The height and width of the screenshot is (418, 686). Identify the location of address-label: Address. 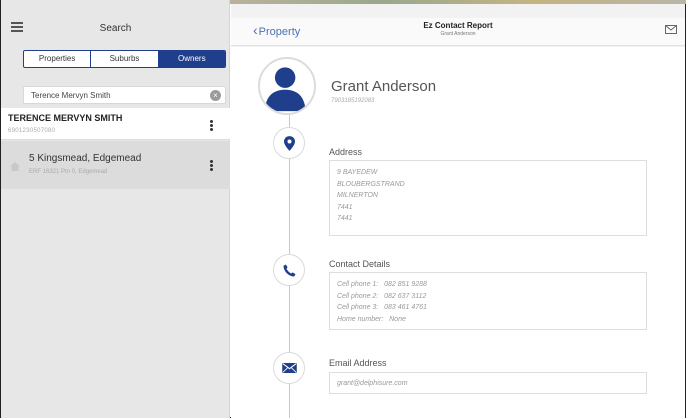
(346, 152).